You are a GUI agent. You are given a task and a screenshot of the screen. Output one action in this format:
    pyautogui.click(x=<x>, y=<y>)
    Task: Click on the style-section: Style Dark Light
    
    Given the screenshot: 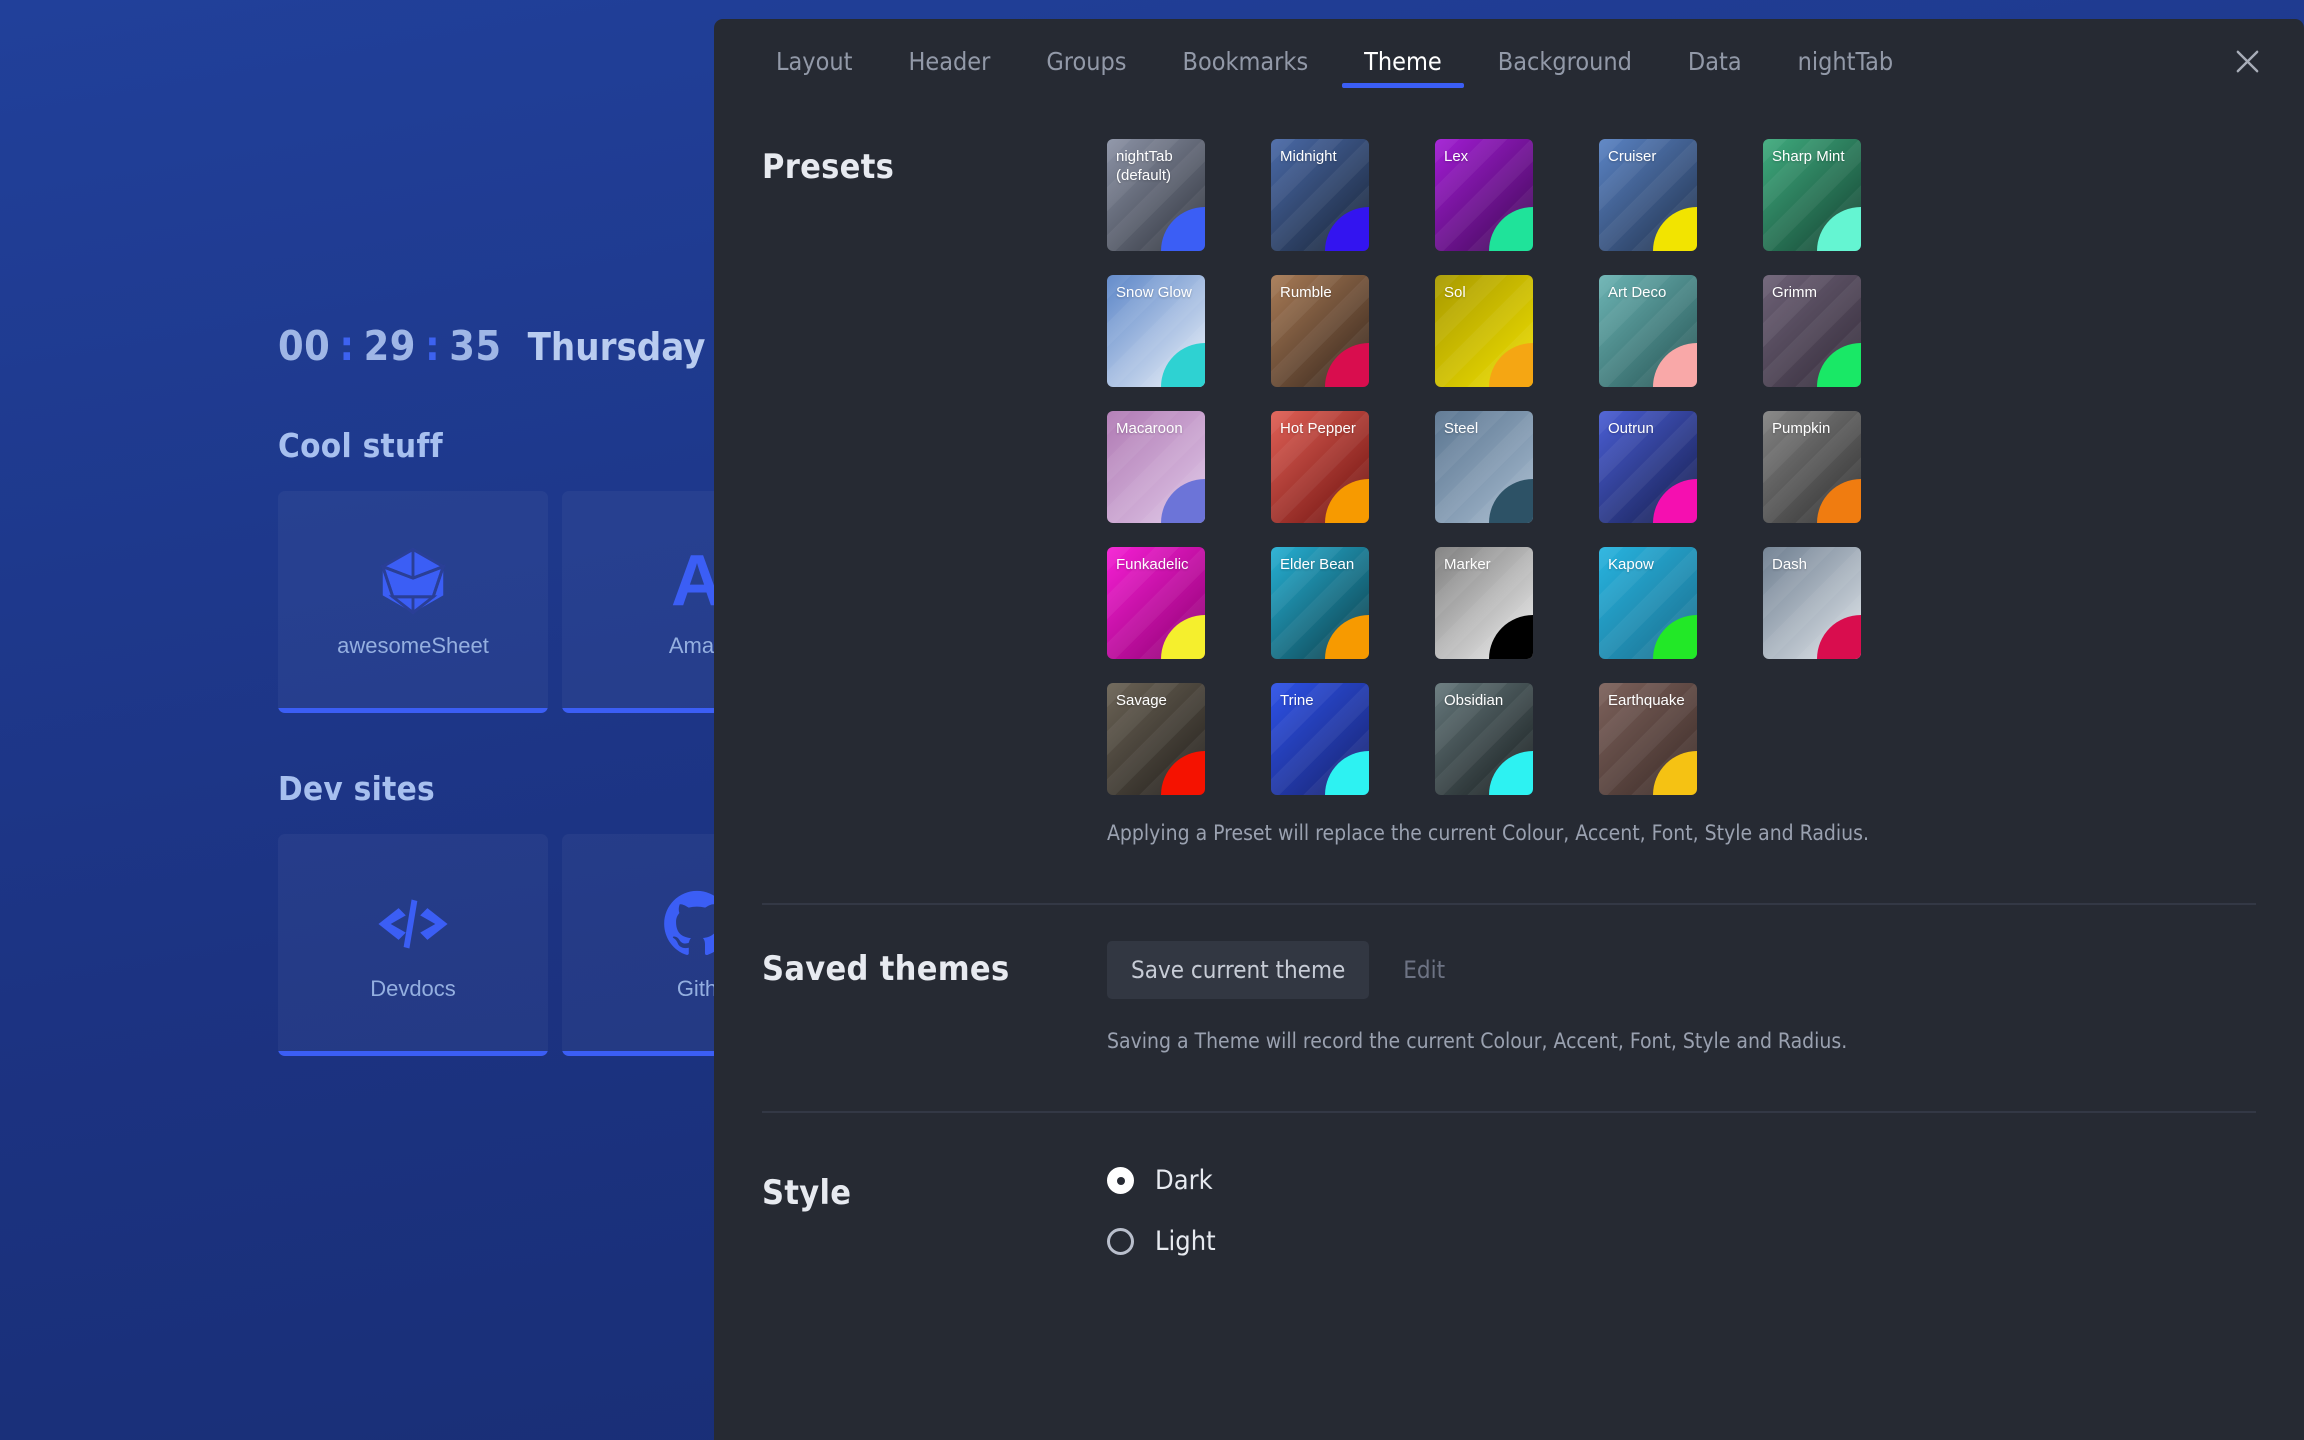 What is the action you would take?
    pyautogui.click(x=1509, y=1200)
    